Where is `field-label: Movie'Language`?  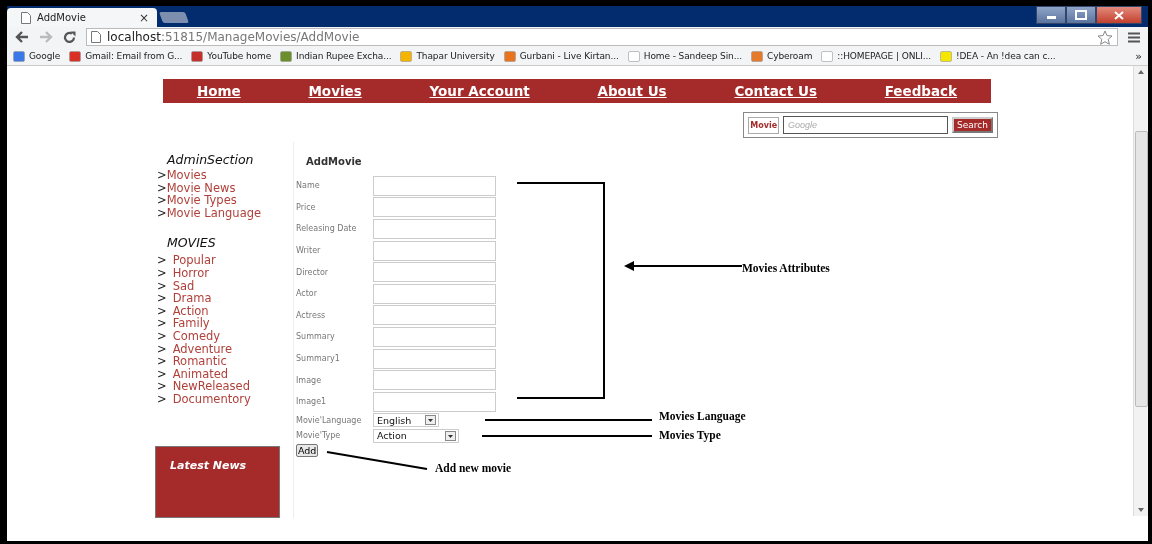
field-label: Movie'Language is located at coordinates (329, 420).